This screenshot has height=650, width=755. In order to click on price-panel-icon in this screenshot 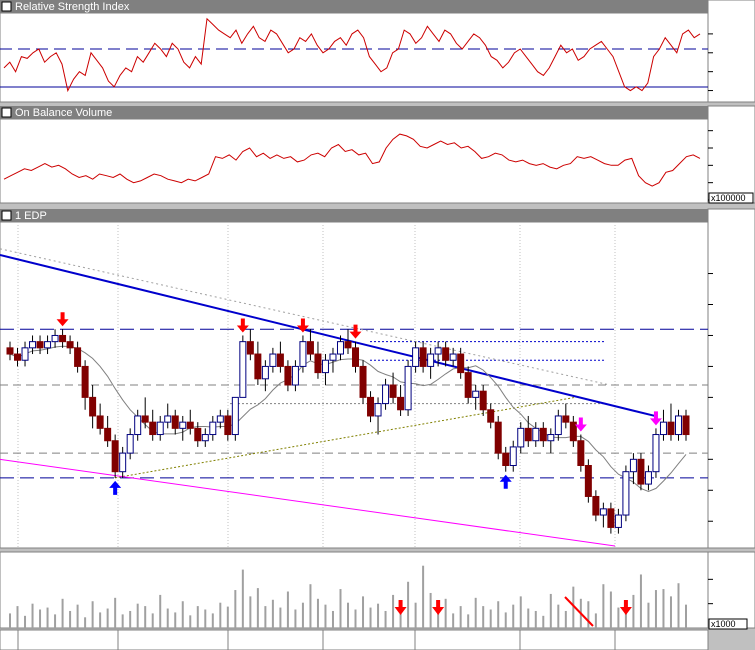, I will do `click(6, 215)`.